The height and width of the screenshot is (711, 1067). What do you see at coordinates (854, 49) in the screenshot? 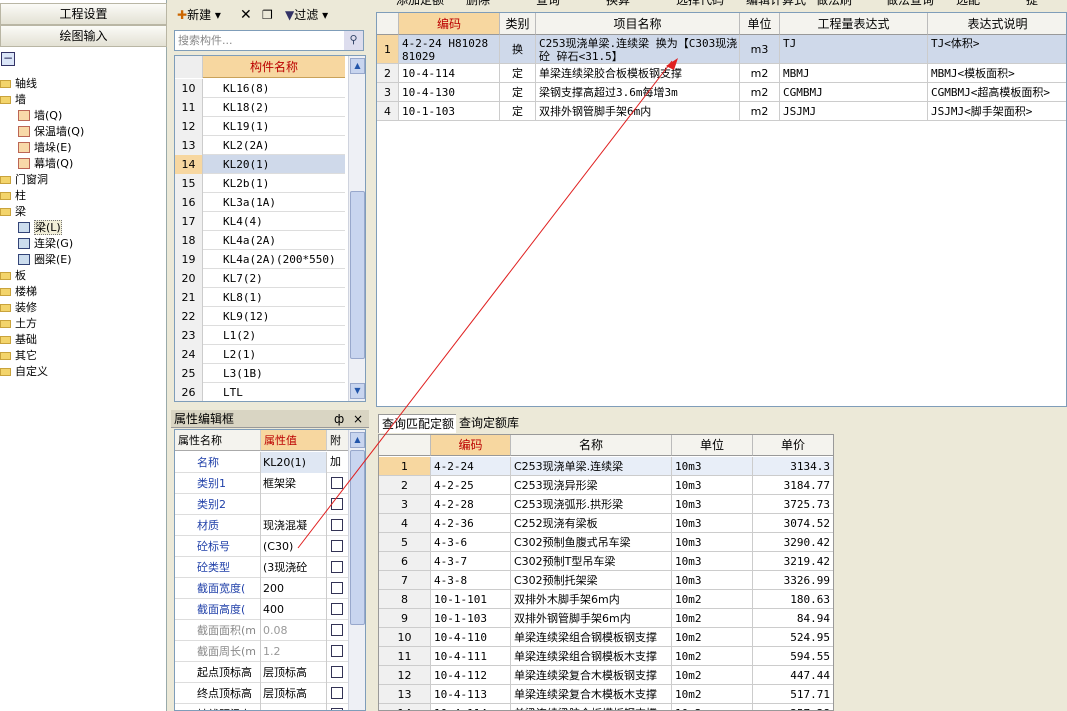
I see `quota-cell-expr: TJ` at bounding box center [854, 49].